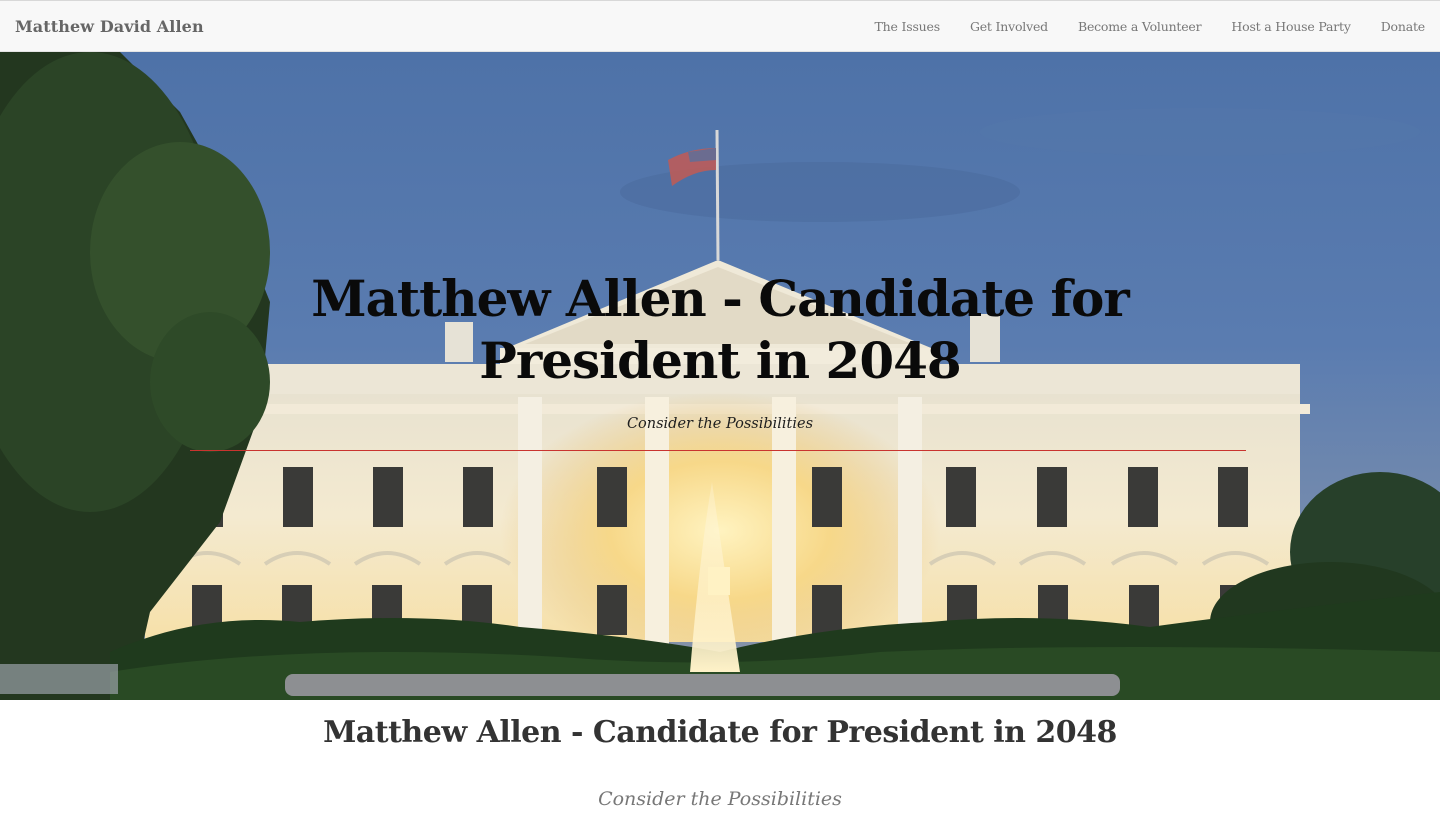 This screenshot has height=840, width=1440. I want to click on nav-link-the-issues: The Issues, so click(907, 26).